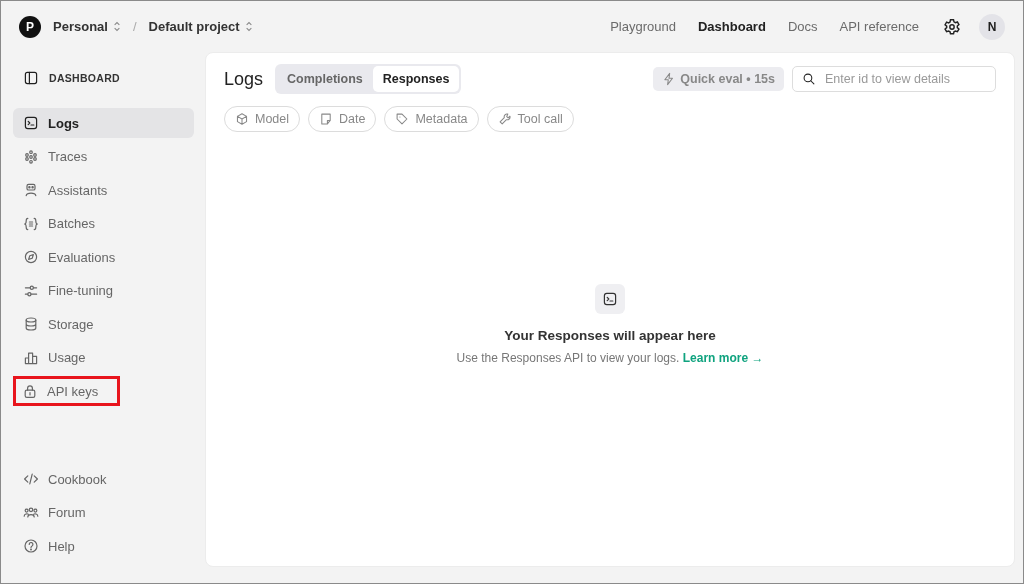 Image resolution: width=1024 pixels, height=584 pixels. I want to click on sidebar-item: Help, so click(103, 546).